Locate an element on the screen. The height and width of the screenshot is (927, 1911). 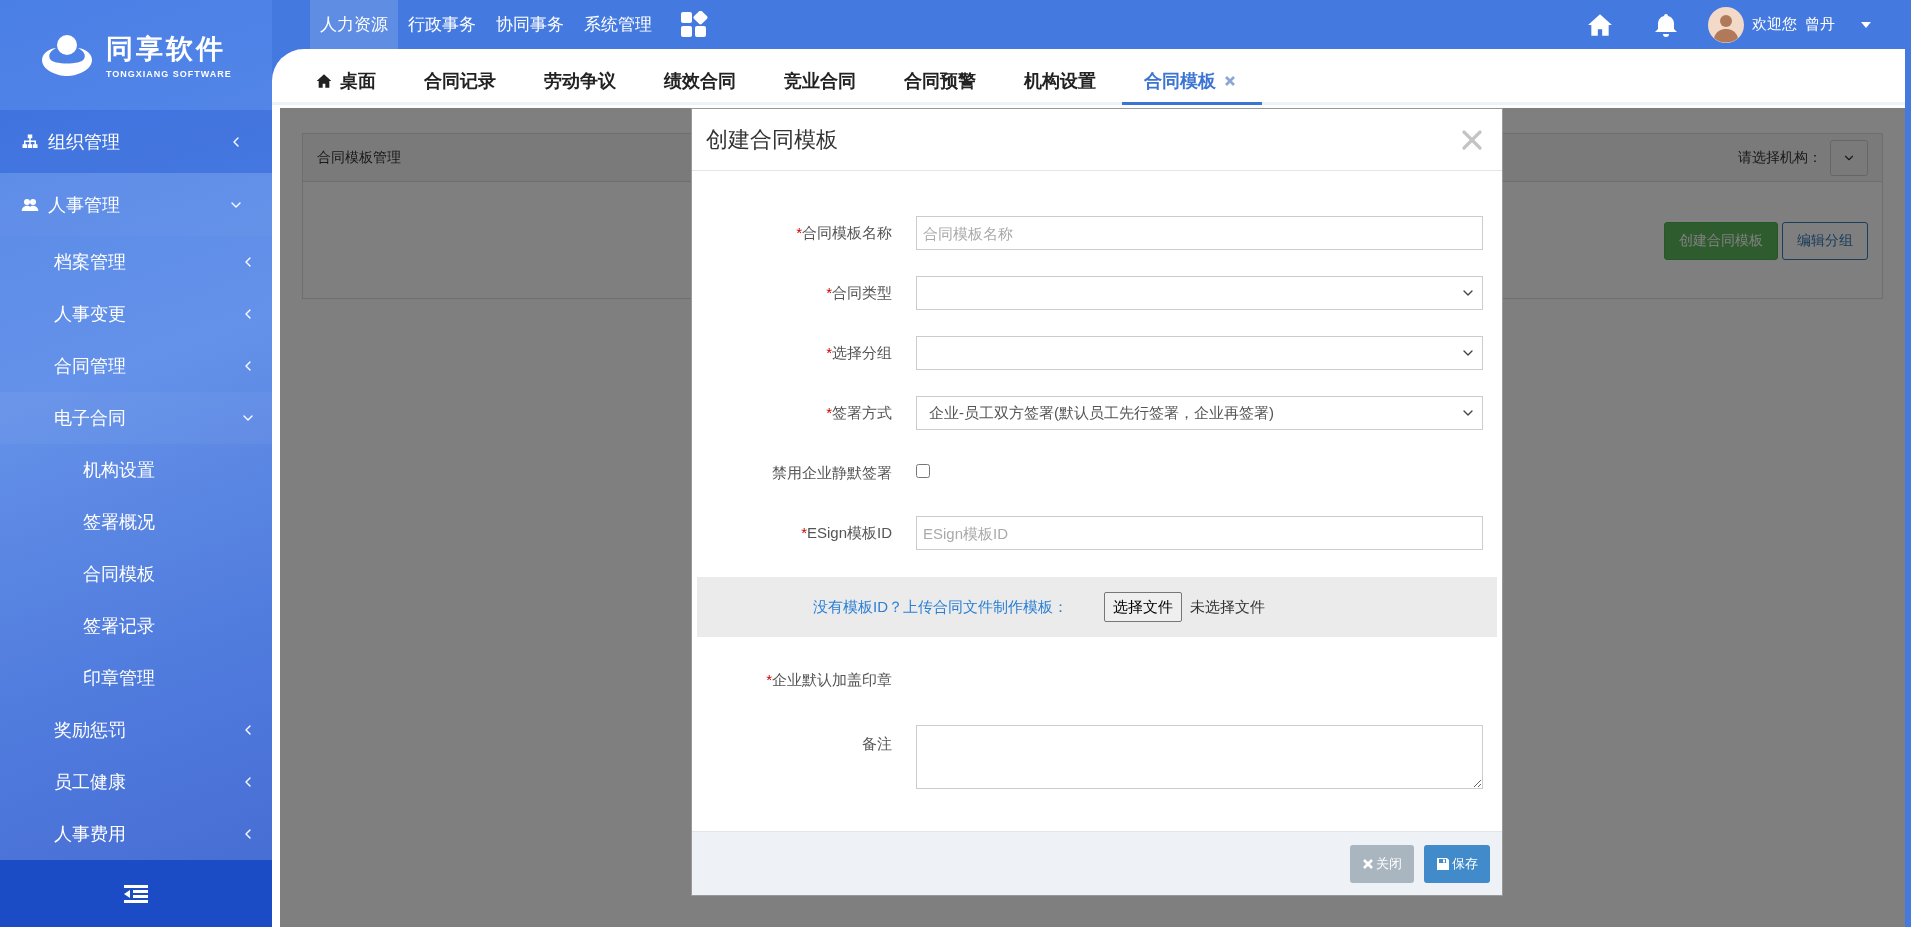
user-name: 曾丹 is located at coordinates (1820, 24).